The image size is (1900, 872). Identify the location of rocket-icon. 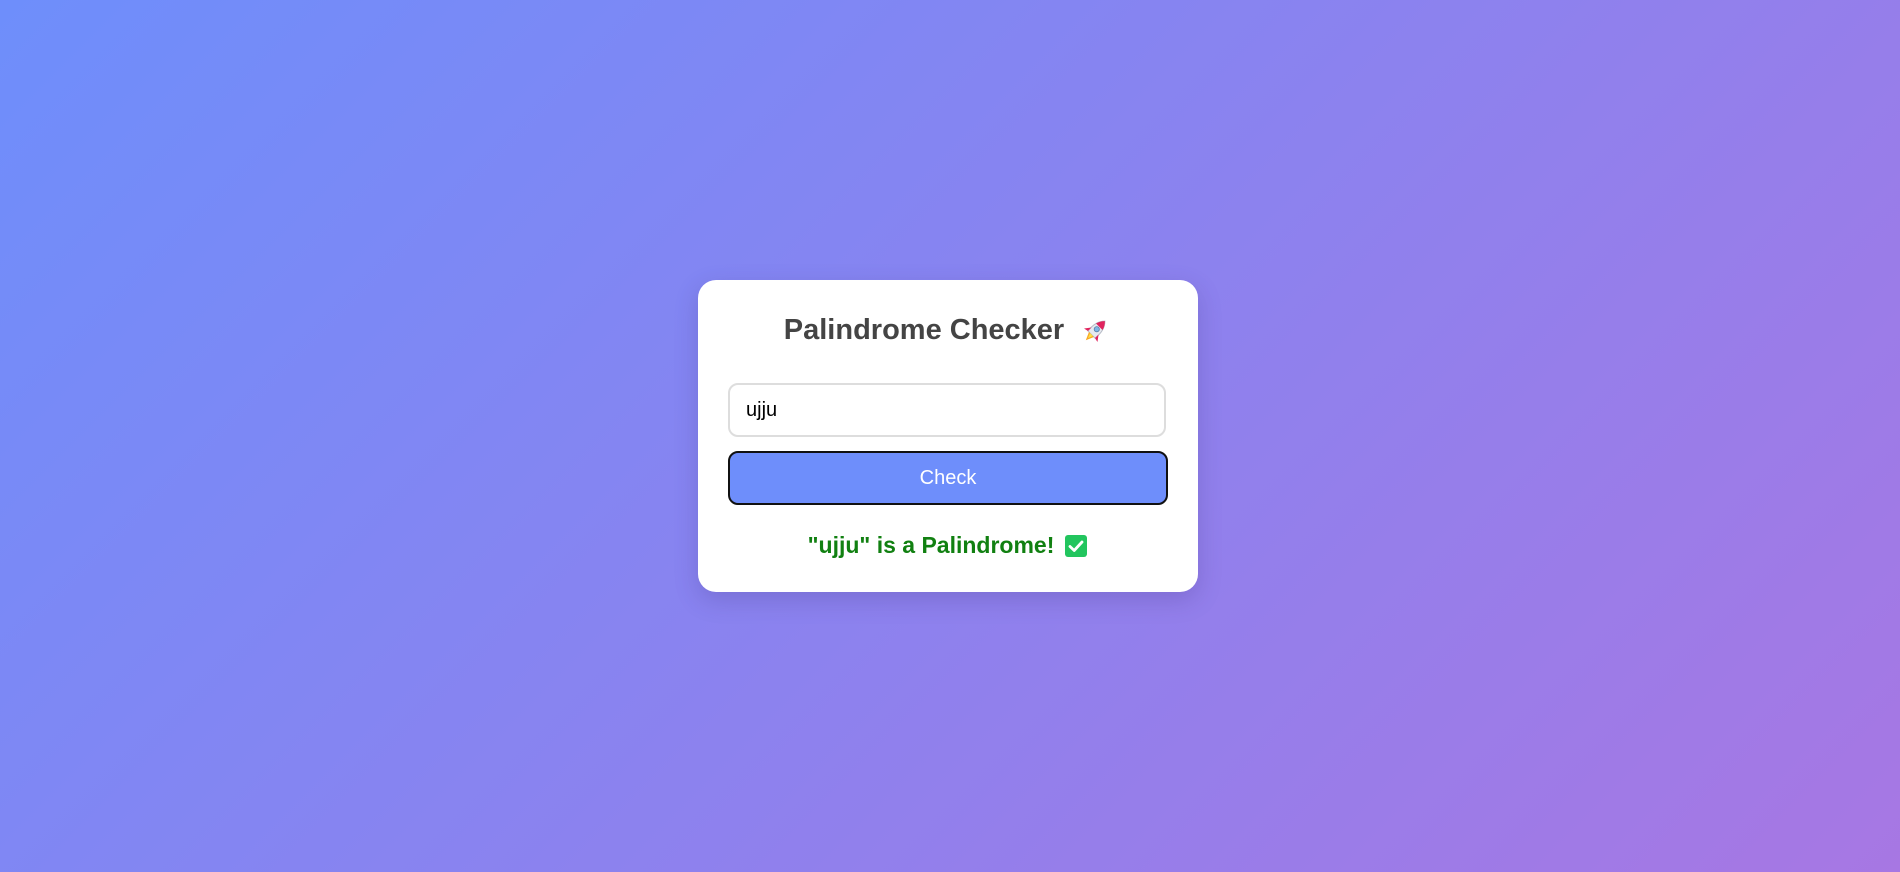
(1095, 331).